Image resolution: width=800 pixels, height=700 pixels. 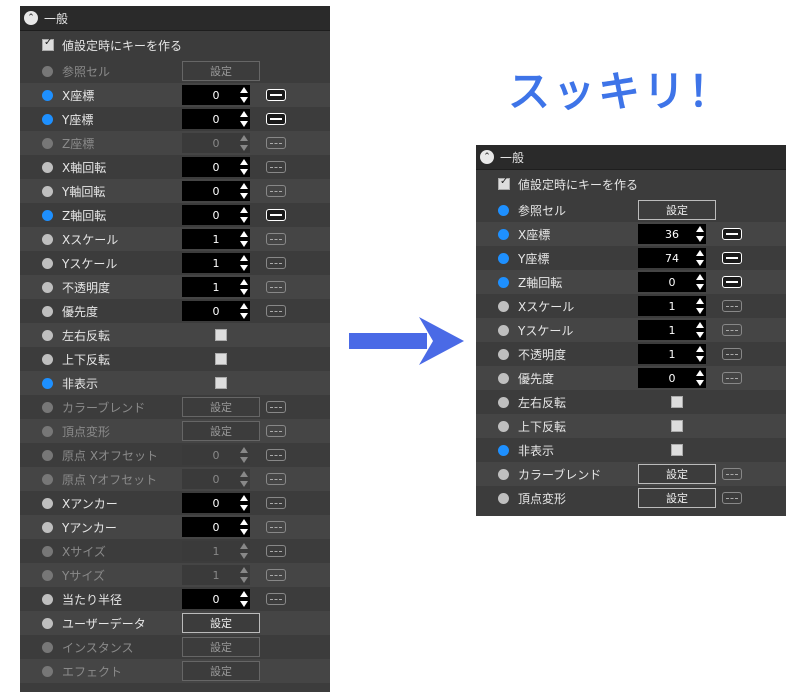 I want to click on collapse-icon: ⌃, so click(x=31, y=18).